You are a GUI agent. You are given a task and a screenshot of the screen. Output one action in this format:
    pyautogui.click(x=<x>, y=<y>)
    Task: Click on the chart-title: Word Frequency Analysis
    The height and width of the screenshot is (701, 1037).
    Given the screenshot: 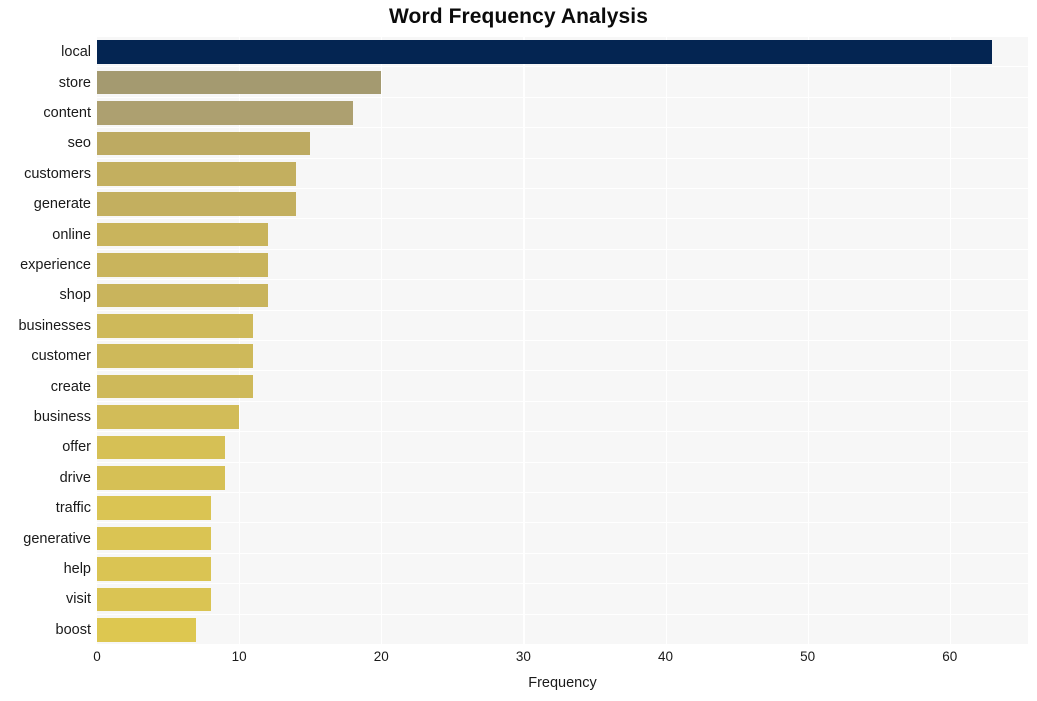 What is the action you would take?
    pyautogui.click(x=518, y=16)
    